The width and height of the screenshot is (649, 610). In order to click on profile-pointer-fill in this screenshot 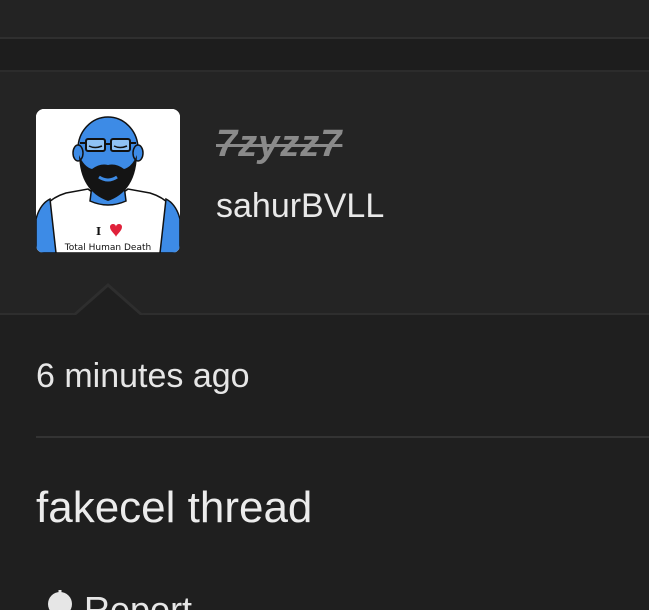, I will do `click(108, 301)`.